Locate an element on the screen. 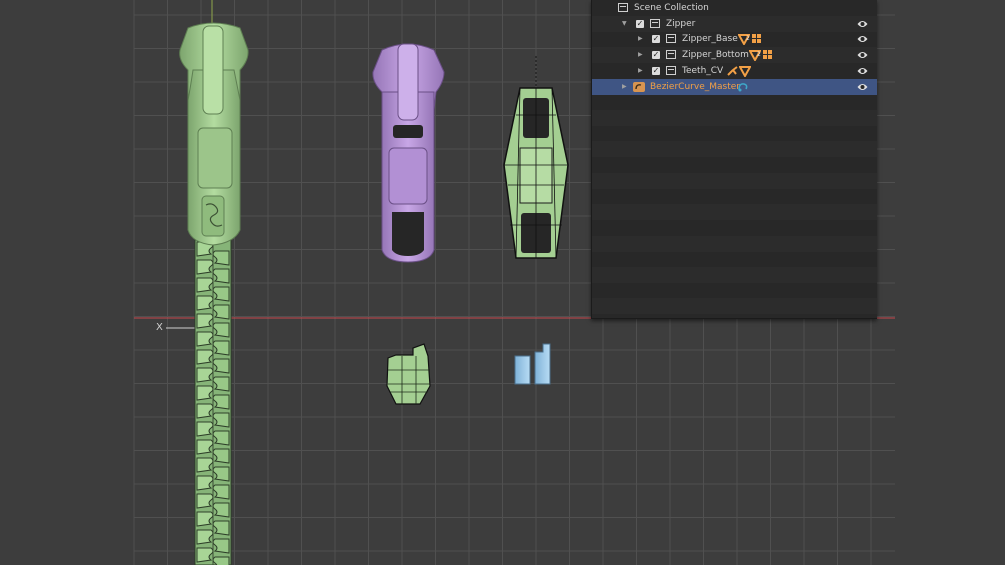 Image resolution: width=1005 pixels, height=565 pixels. outliner-row: ▶ ✓ Zipper_Bottom 2 is located at coordinates (734, 55).